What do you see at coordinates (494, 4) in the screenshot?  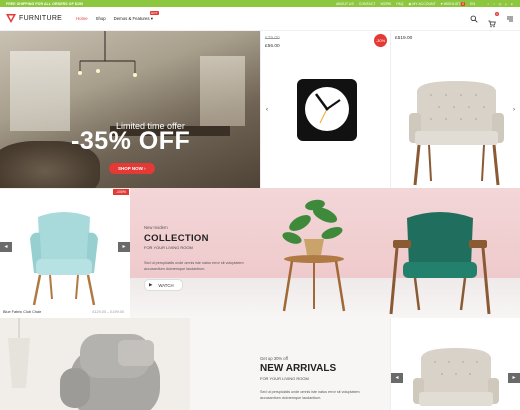 I see `twitter-icon: t` at bounding box center [494, 4].